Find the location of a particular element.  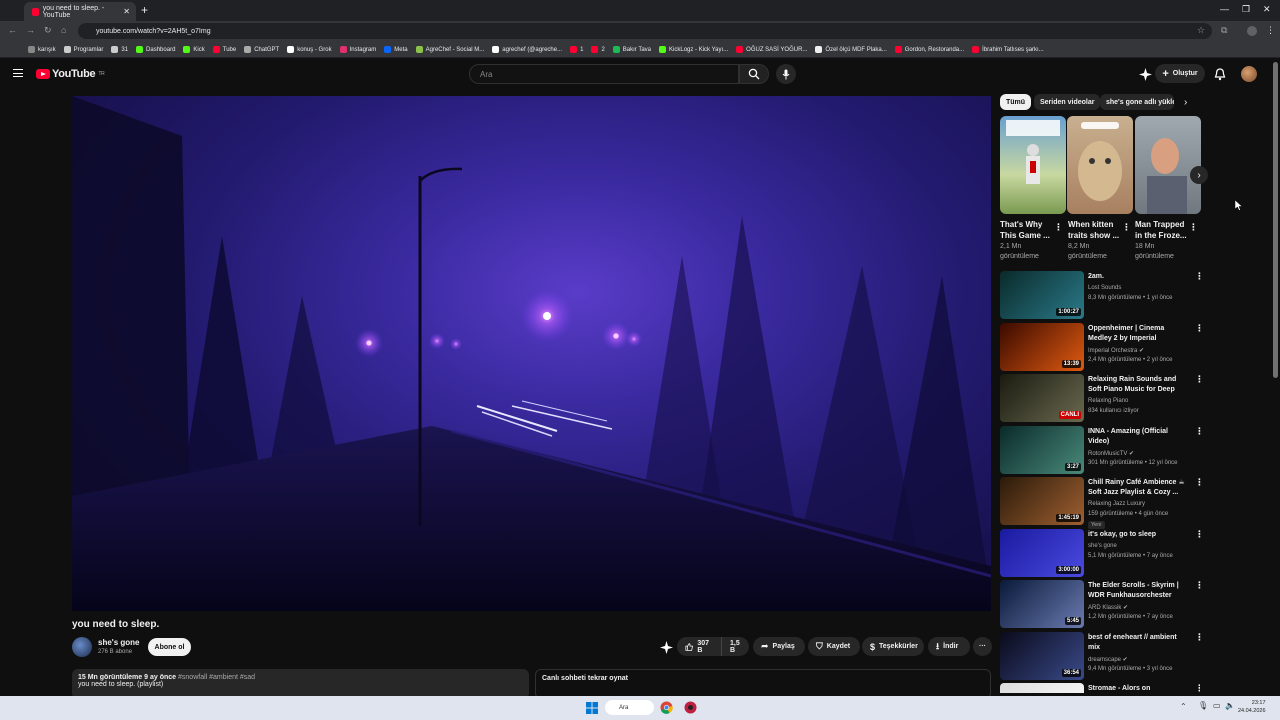

recommendation-channel: Lost Sounds is located at coordinates (1104, 288).